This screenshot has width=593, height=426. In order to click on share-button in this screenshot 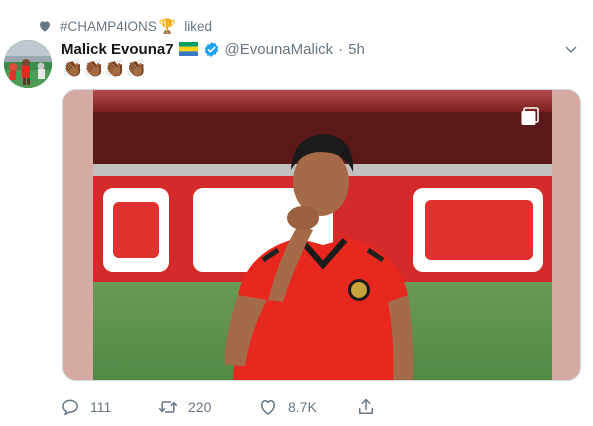, I will do `click(366, 407)`.